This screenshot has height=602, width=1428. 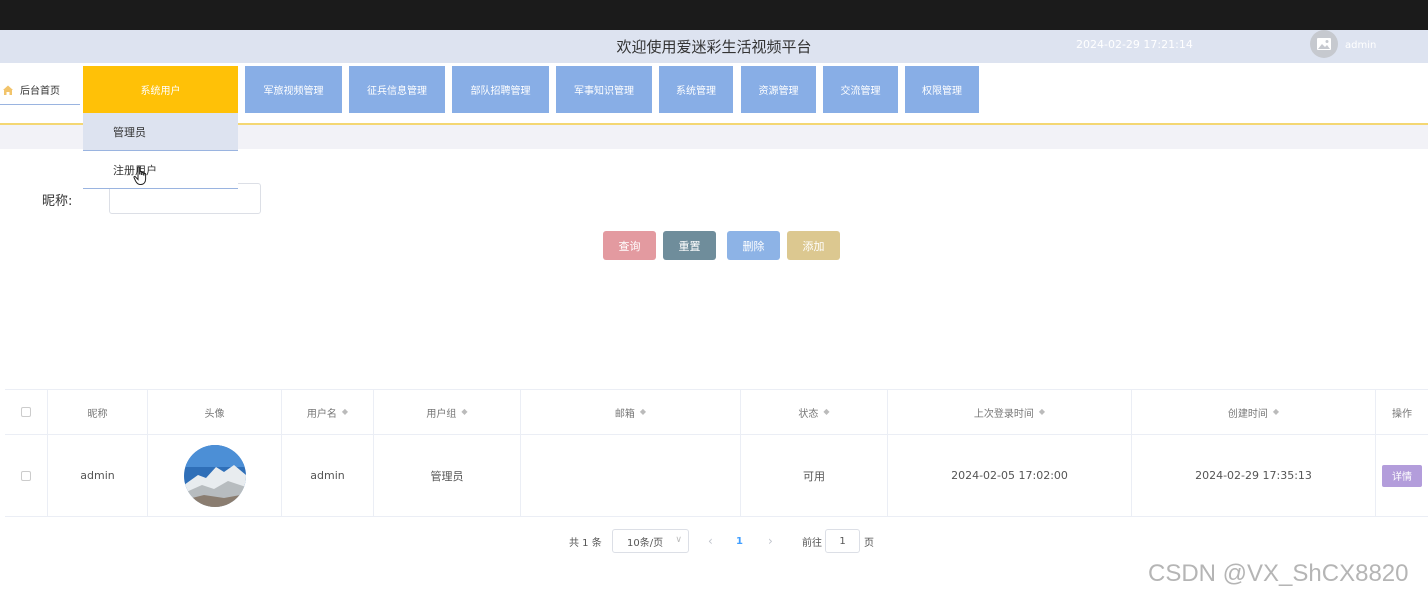 I want to click on app-header: 欢迎使用爱迷彩生活视频平台 2024-02-29 17:21:14 admin, so click(x=714, y=46).